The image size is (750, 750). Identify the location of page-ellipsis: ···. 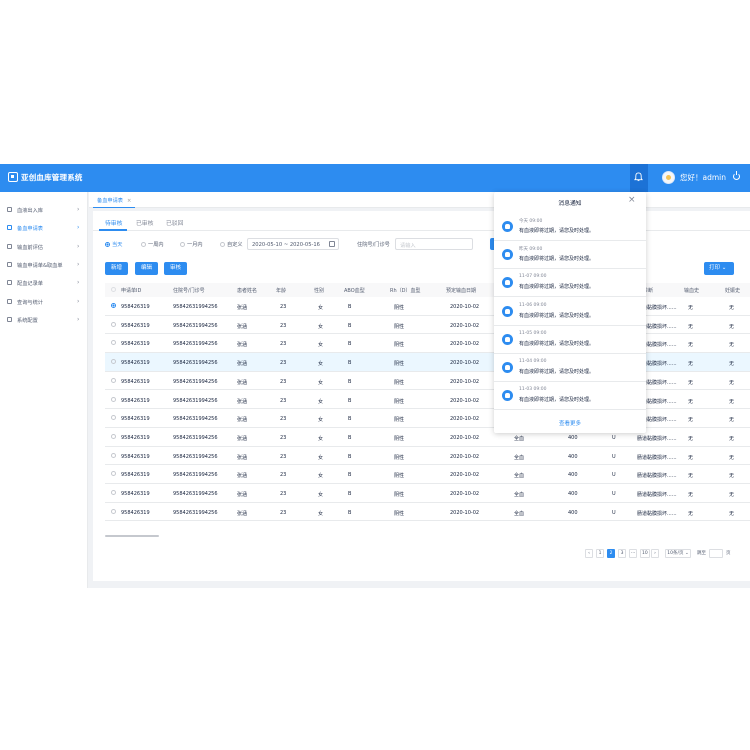
(633, 553).